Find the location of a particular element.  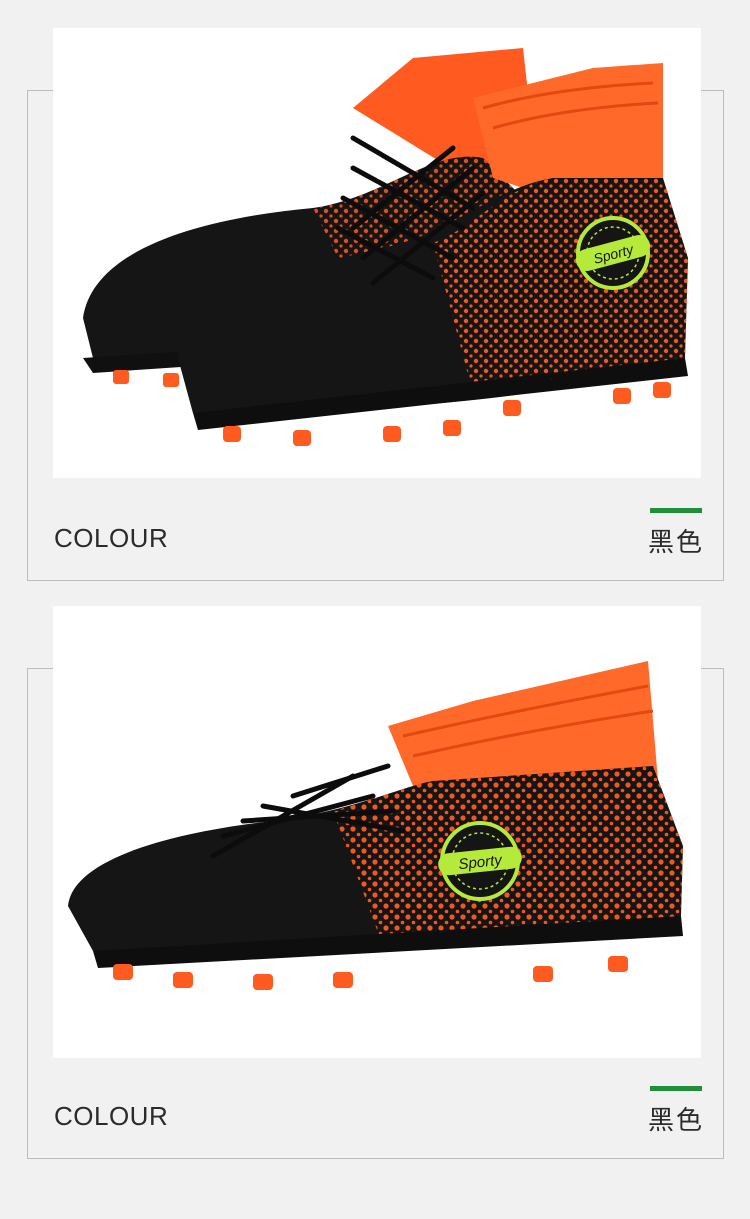

sporty-logo: Sporty is located at coordinates (613, 253).